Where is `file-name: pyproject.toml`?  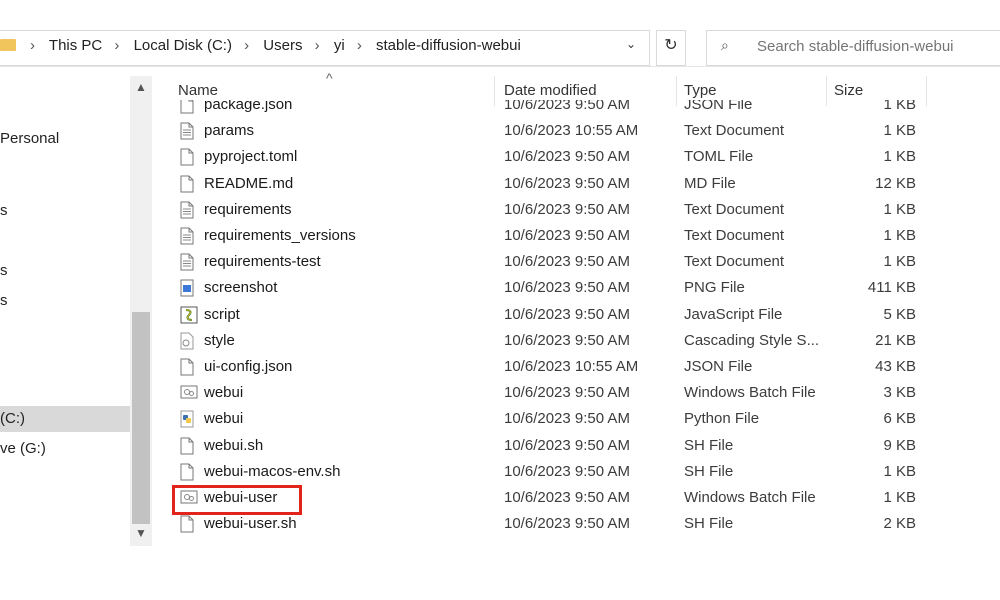 file-name: pyproject.toml is located at coordinates (251, 157).